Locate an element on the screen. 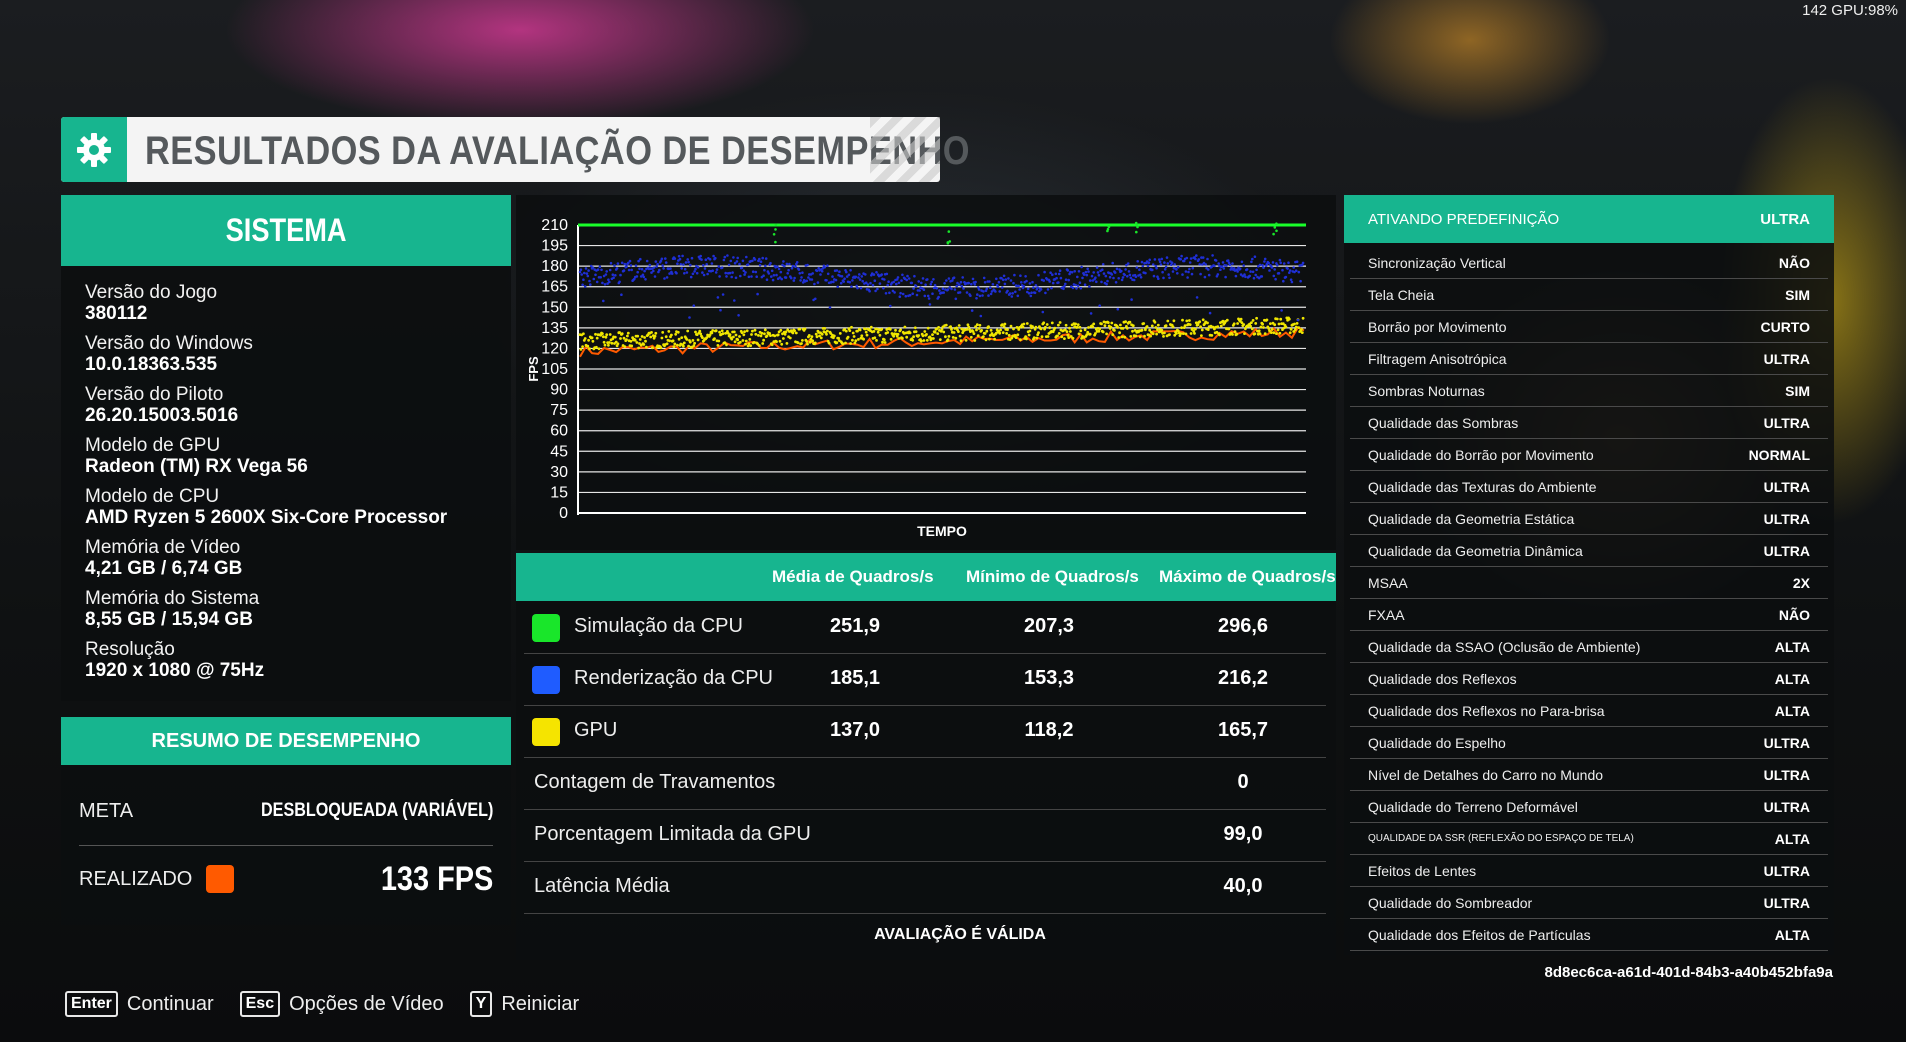 This screenshot has width=1906, height=1042. series-gpu-points is located at coordinates (941, 333).